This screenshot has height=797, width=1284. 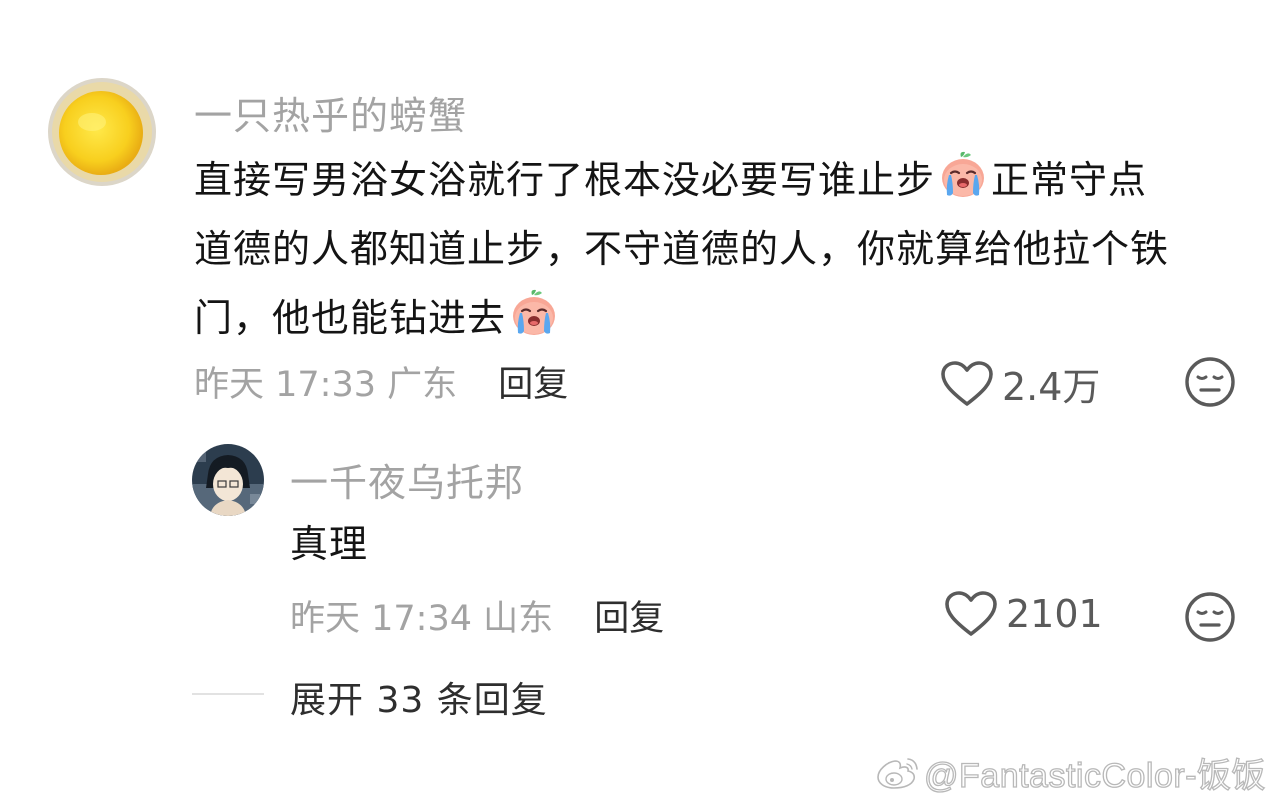 What do you see at coordinates (1095, 775) in the screenshot?
I see `watermark-text: @FantasticColor-饭饭` at bounding box center [1095, 775].